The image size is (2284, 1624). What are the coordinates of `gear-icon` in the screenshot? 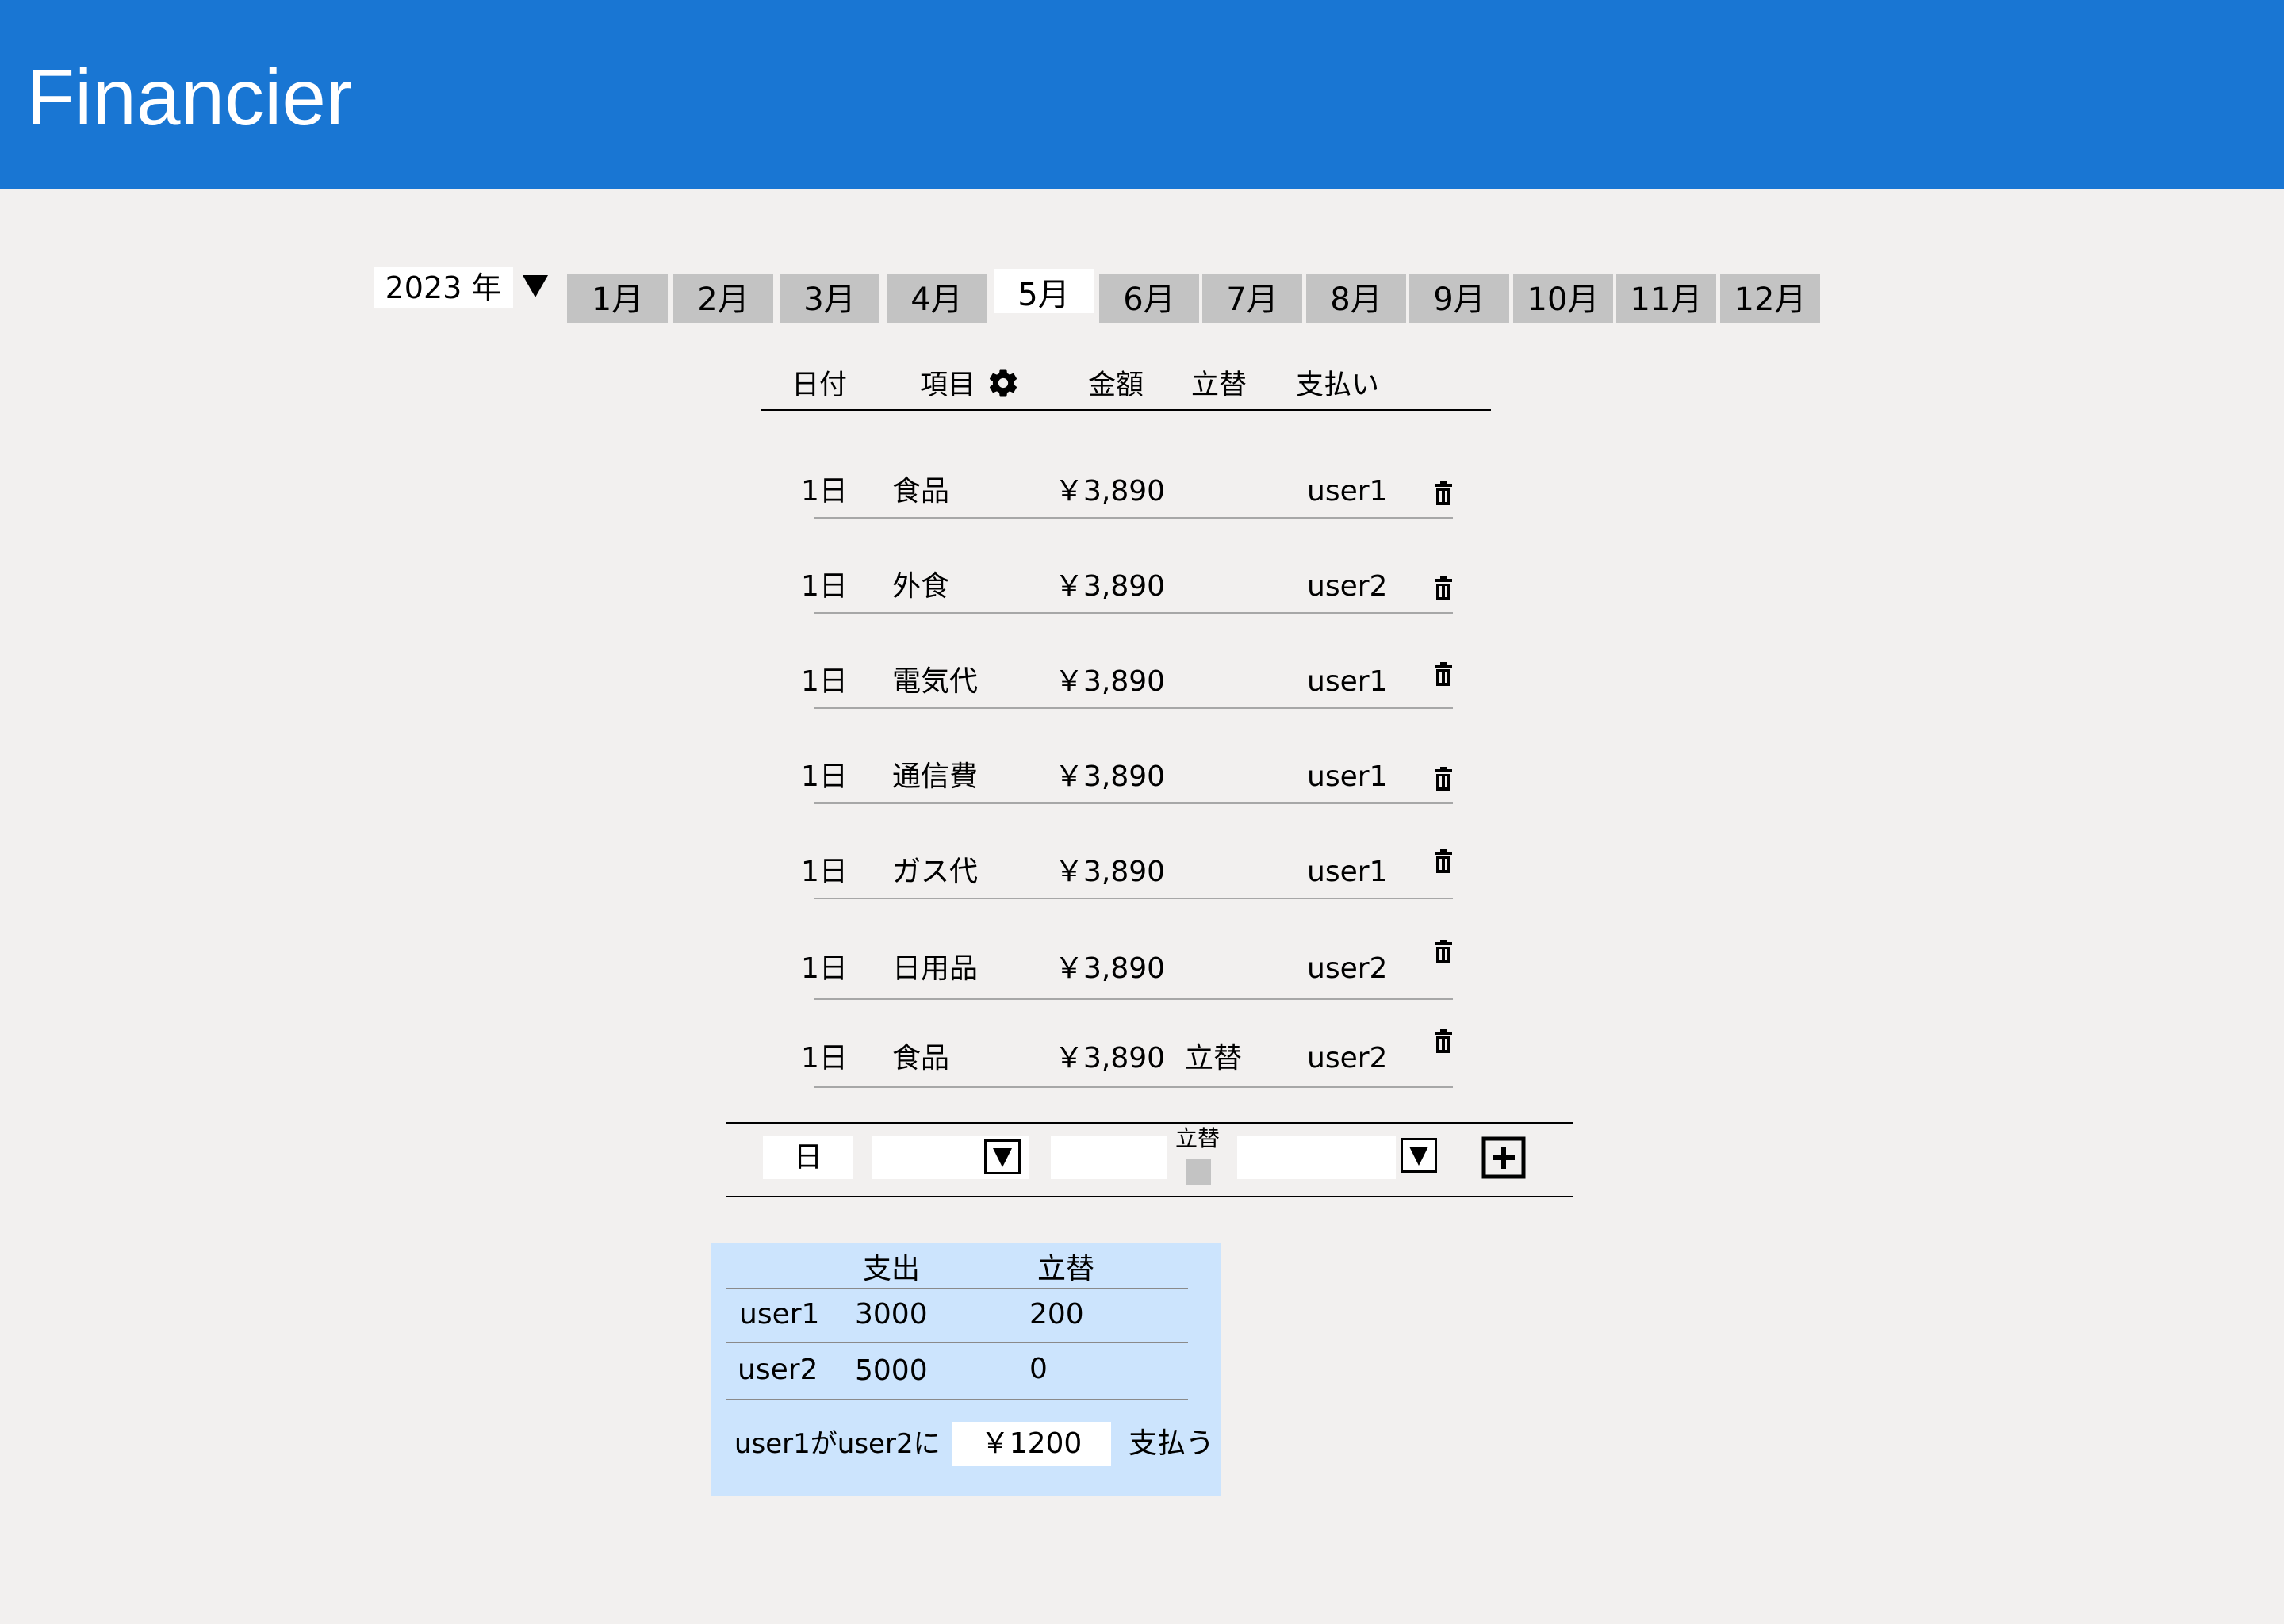 It's located at (1003, 383).